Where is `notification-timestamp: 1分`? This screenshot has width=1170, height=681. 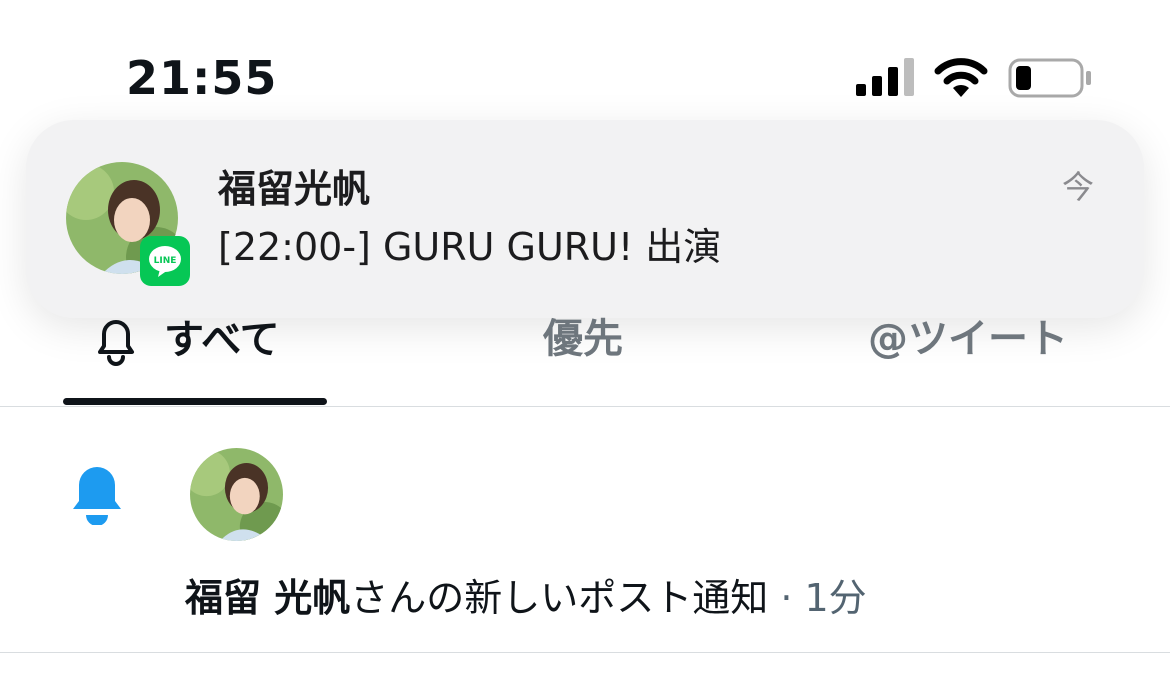
notification-timestamp: 1分 is located at coordinates (835, 598).